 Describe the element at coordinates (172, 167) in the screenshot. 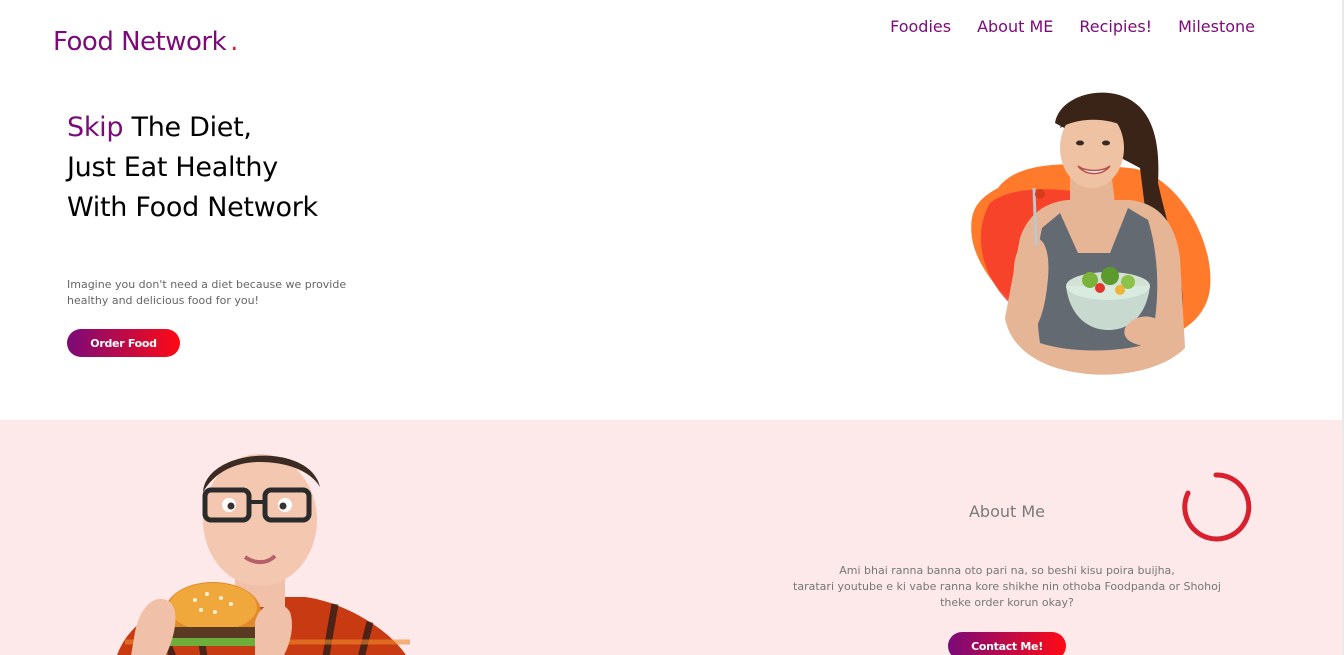

I see `headline-line-2: Just Eat Healthy` at that location.